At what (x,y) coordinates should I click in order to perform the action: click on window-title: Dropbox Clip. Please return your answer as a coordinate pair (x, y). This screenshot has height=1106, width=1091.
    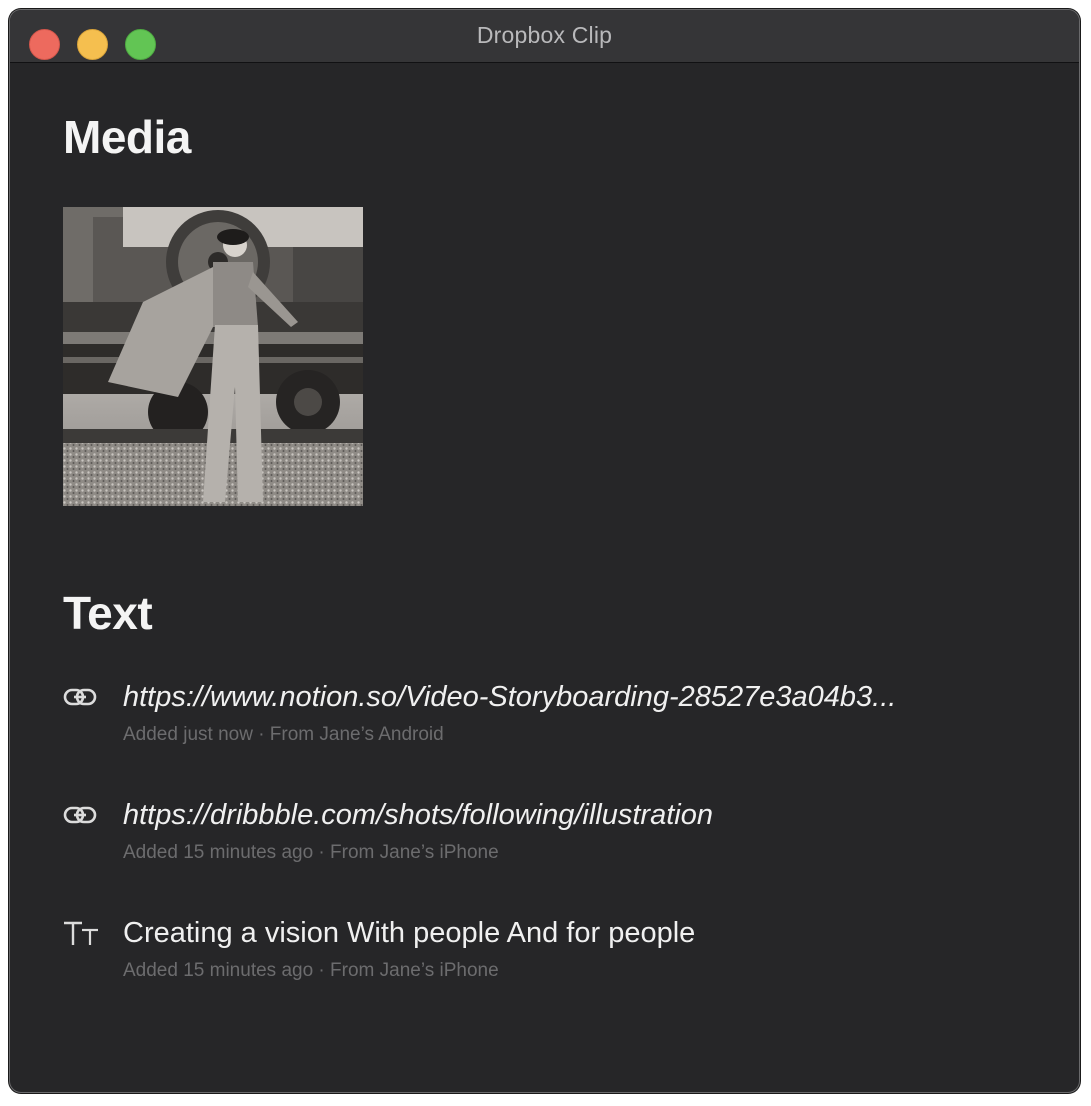
    Looking at the image, I should click on (544, 35).